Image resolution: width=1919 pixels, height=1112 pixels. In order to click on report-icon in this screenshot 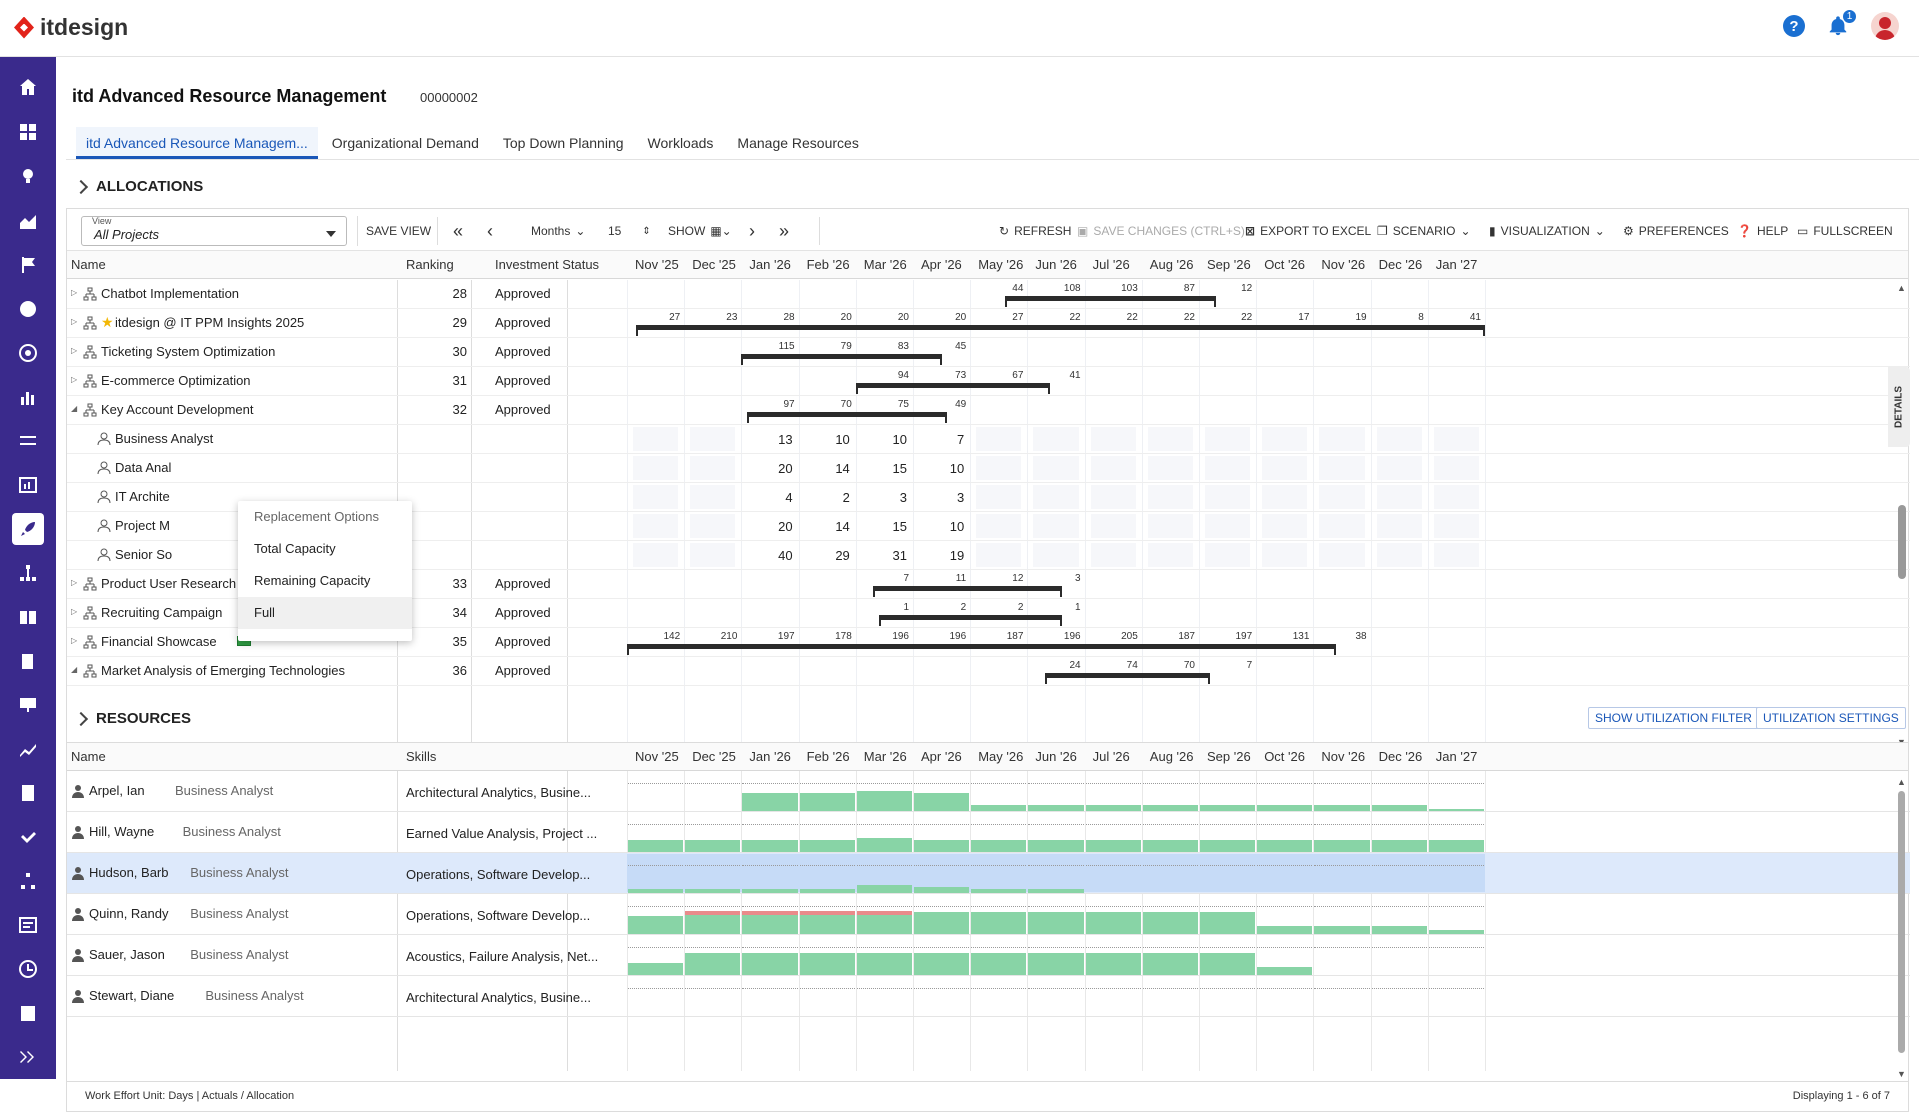, I will do `click(28, 485)`.